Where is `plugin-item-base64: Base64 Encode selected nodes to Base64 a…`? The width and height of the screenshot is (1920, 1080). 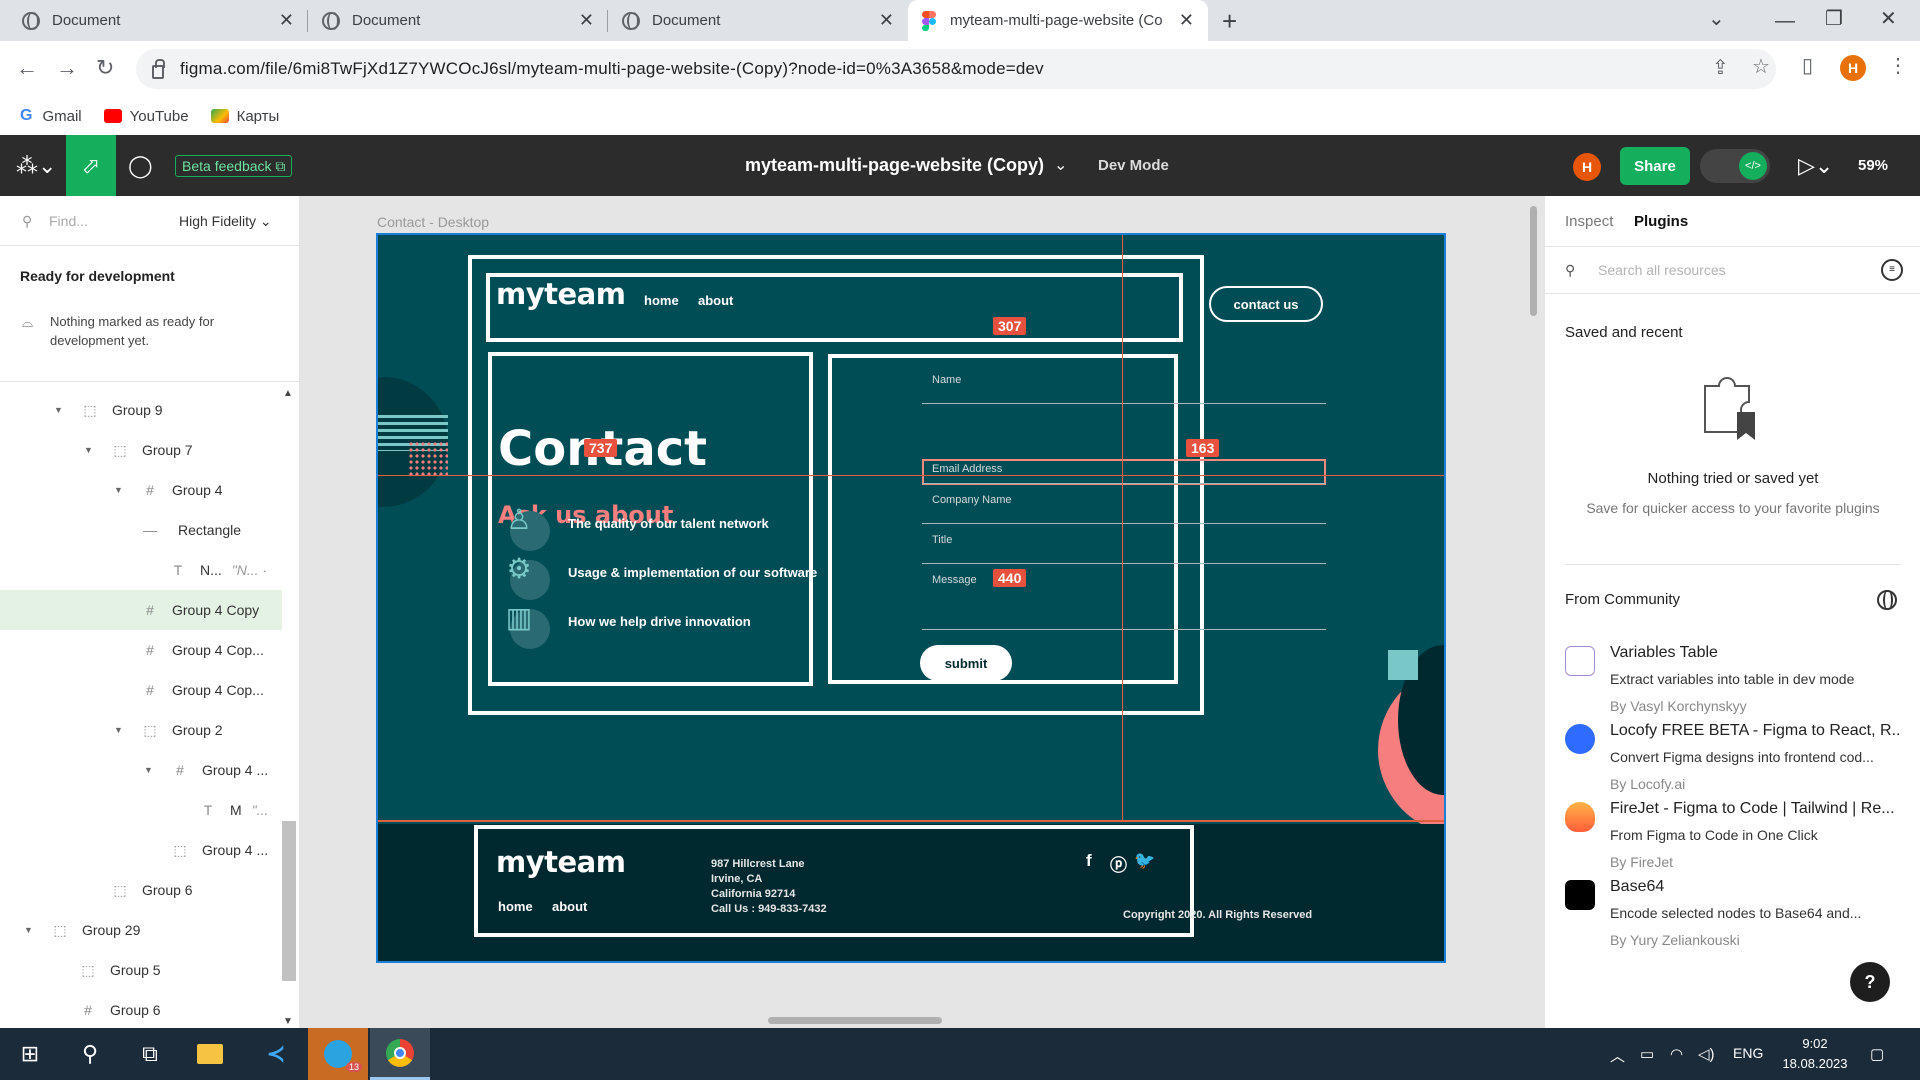
plugin-item-base64: Base64 Encode selected nodes to Base64 a… is located at coordinates (1735, 923).